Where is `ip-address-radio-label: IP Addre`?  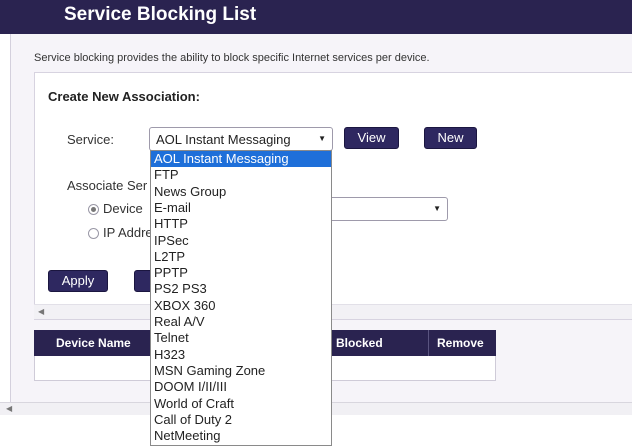 ip-address-radio-label: IP Addre is located at coordinates (128, 232).